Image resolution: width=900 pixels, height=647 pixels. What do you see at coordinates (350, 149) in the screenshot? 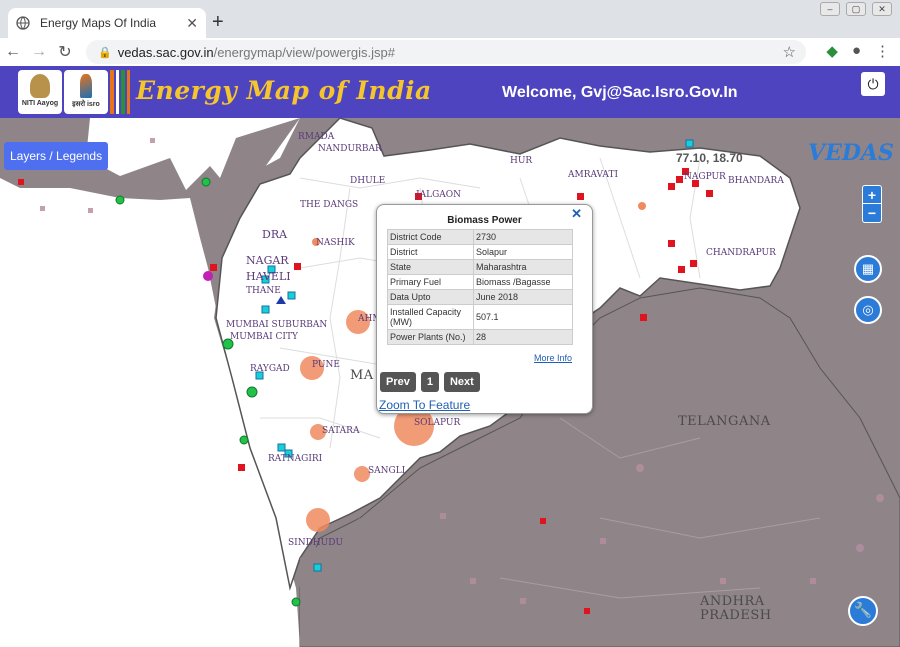
I see `label-nandurbar: NANDURBAR` at bounding box center [350, 149].